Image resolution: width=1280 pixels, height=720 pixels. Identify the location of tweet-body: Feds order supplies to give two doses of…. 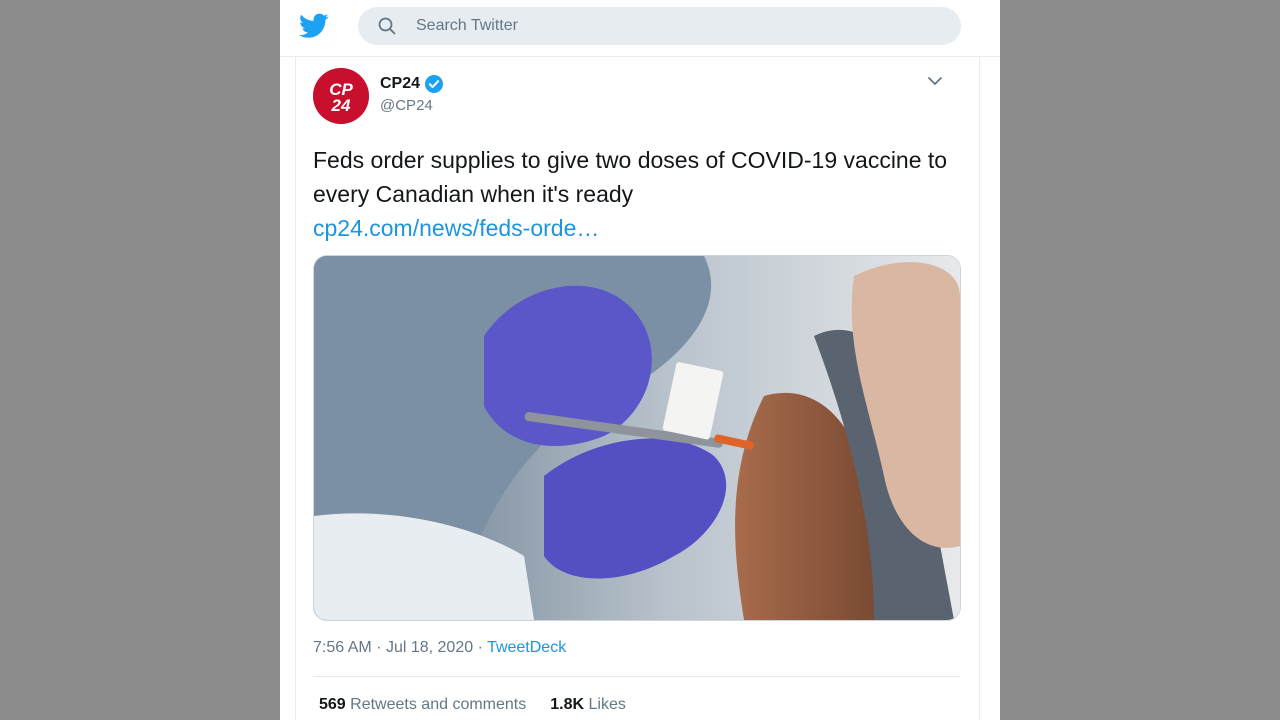
(630, 177).